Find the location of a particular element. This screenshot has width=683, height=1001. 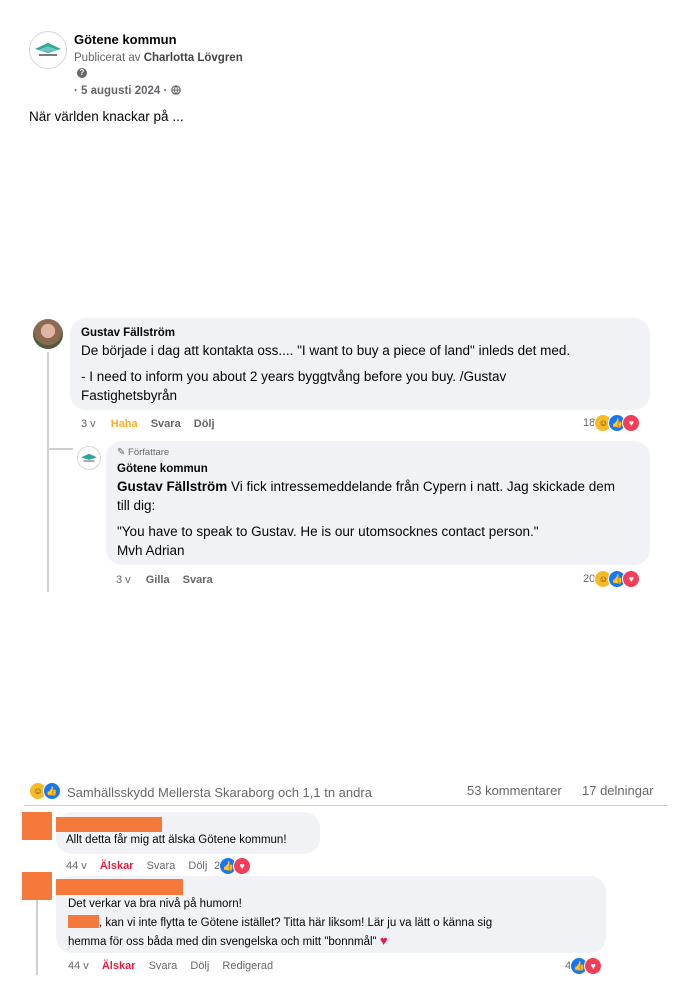

published-by: Publicerat av Charlotta Lövgren is located at coordinates (158, 58).